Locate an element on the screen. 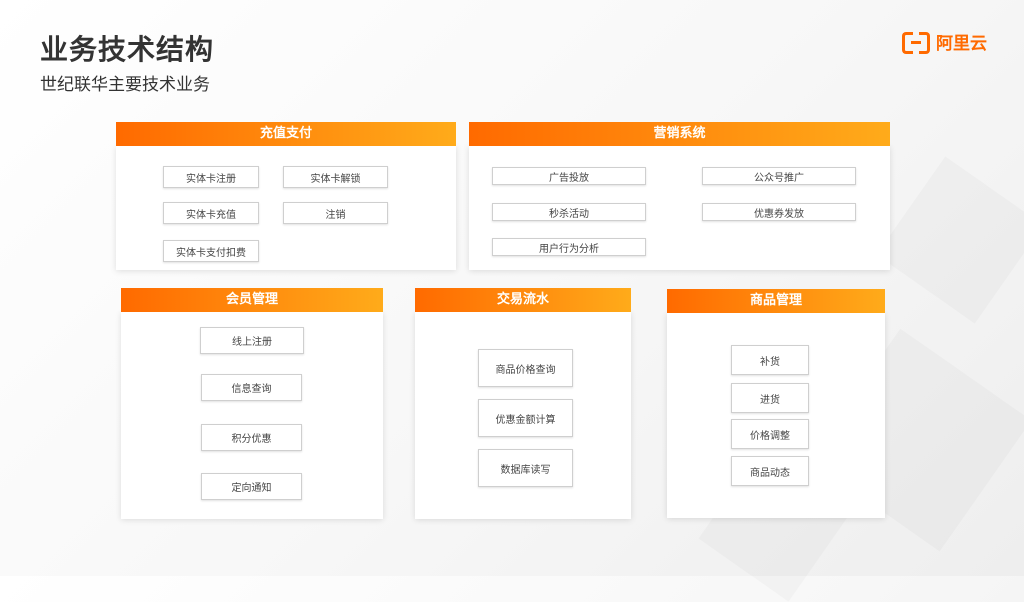 The image size is (1024, 602). panel-header: 会员管理 is located at coordinates (252, 300).